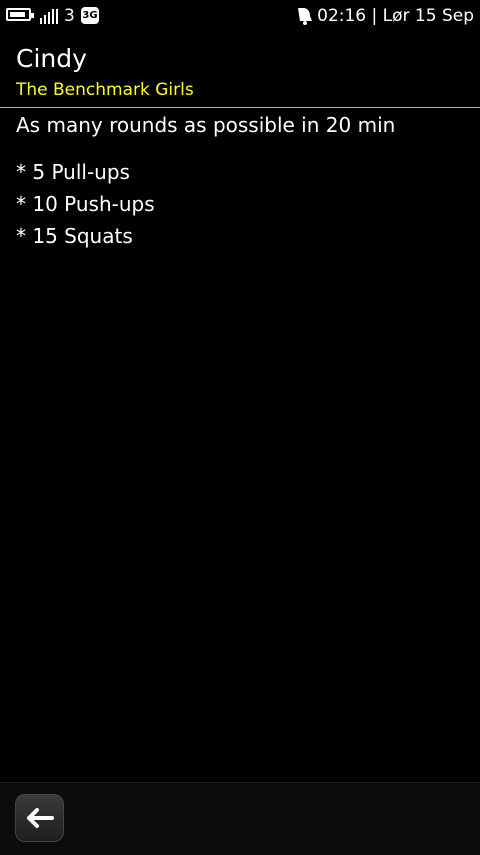 The image size is (480, 855). Describe the element at coordinates (395, 16) in the screenshot. I see `status-datetime: 02:16 | Lør 15 Sep` at that location.